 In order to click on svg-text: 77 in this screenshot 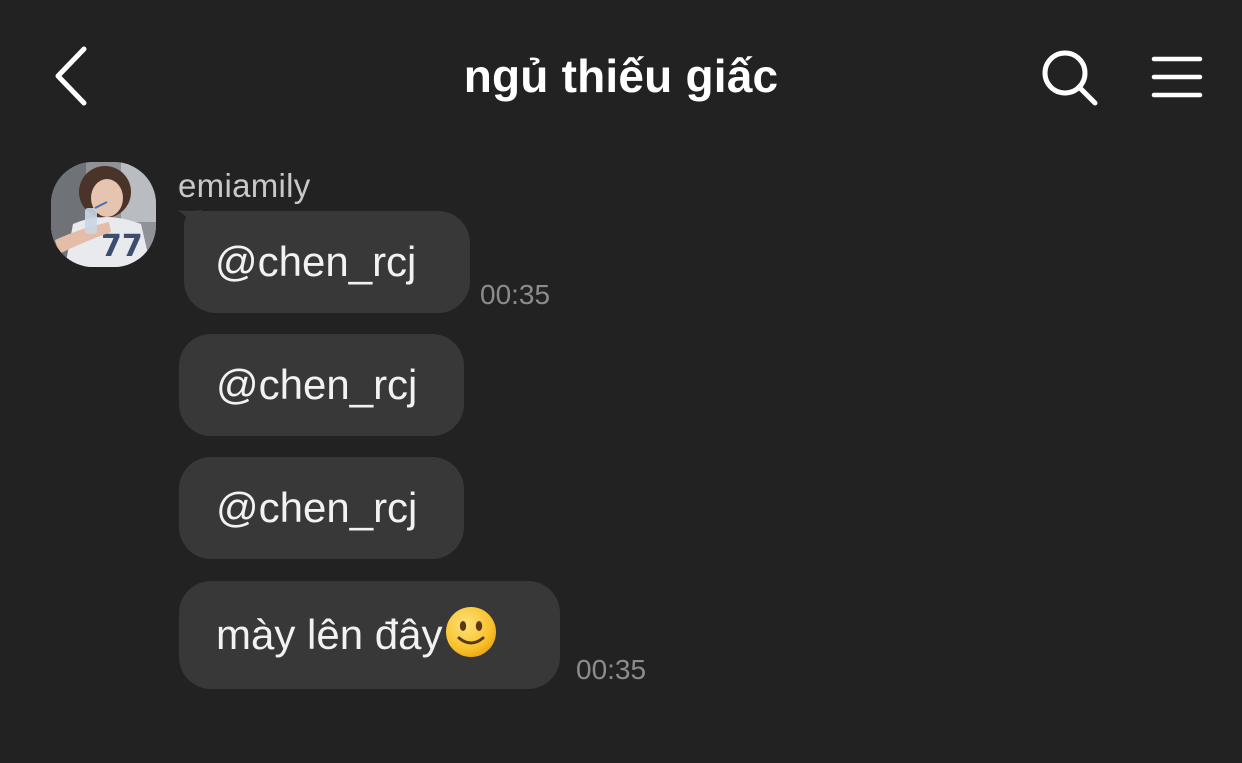, I will do `click(122, 246)`.